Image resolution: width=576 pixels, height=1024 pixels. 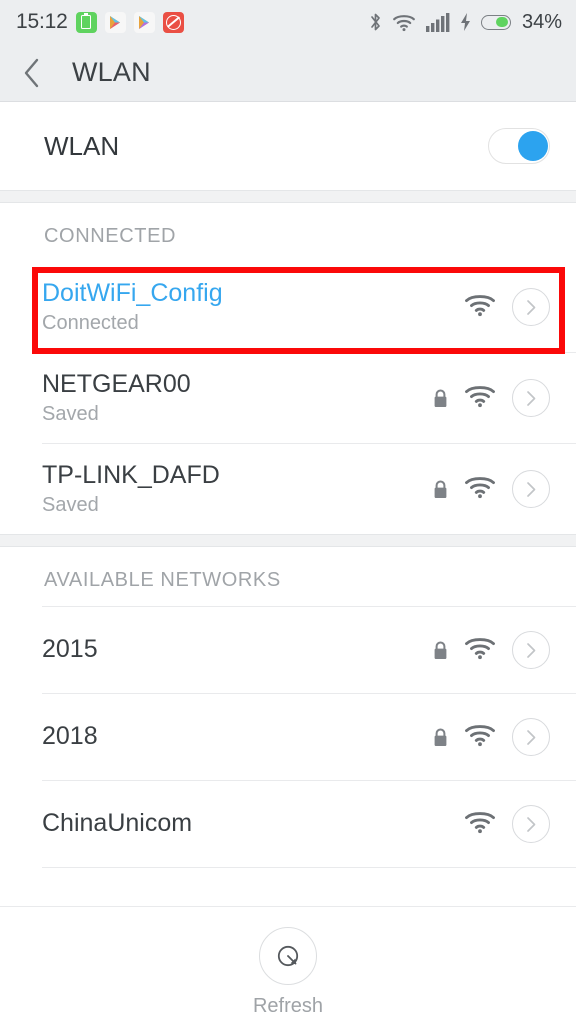 I want to click on wlan-toggle-label: WLAN, so click(x=82, y=145).